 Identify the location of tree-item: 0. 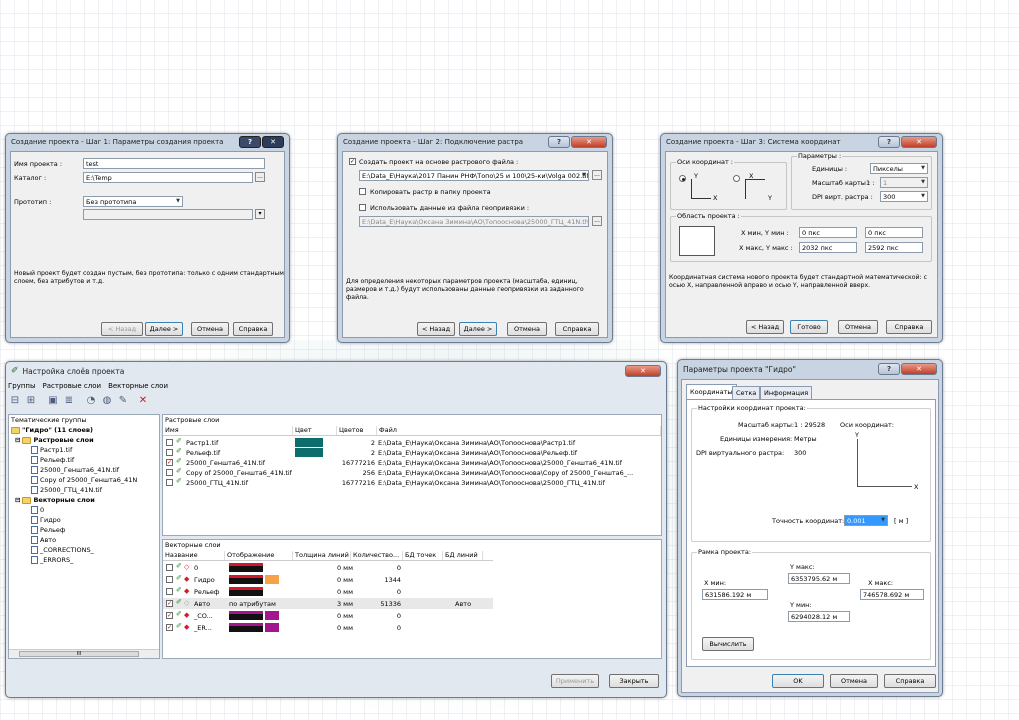
(37, 510).